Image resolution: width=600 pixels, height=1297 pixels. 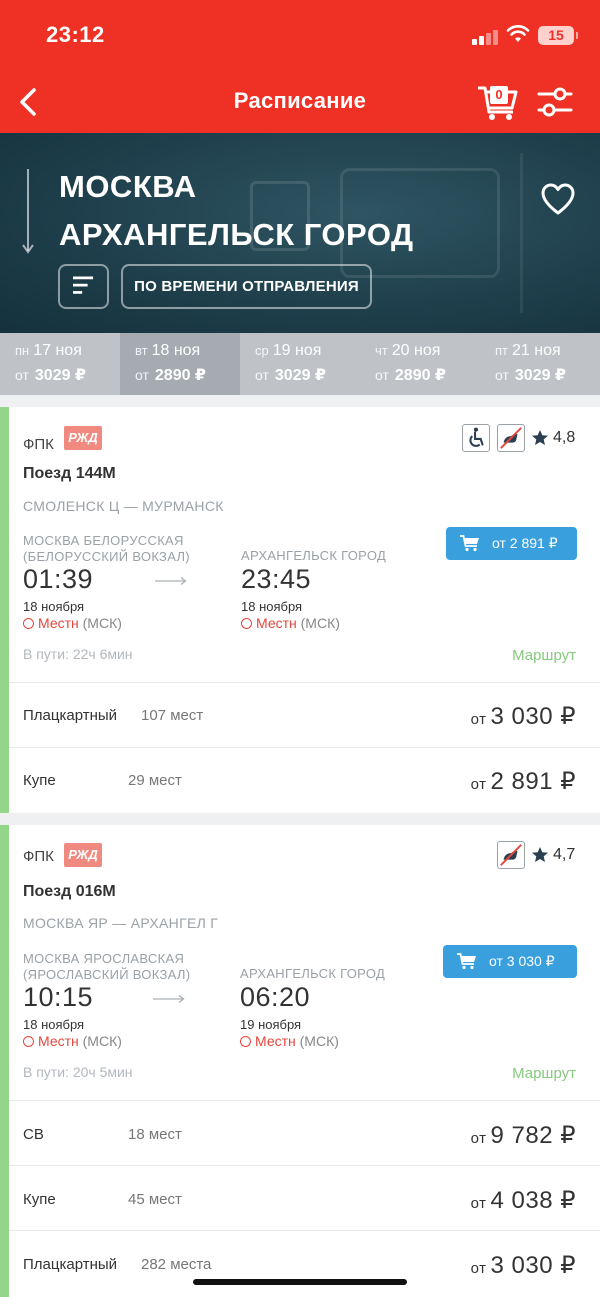 I want to click on date-label: 17 ноя, so click(x=57, y=350).